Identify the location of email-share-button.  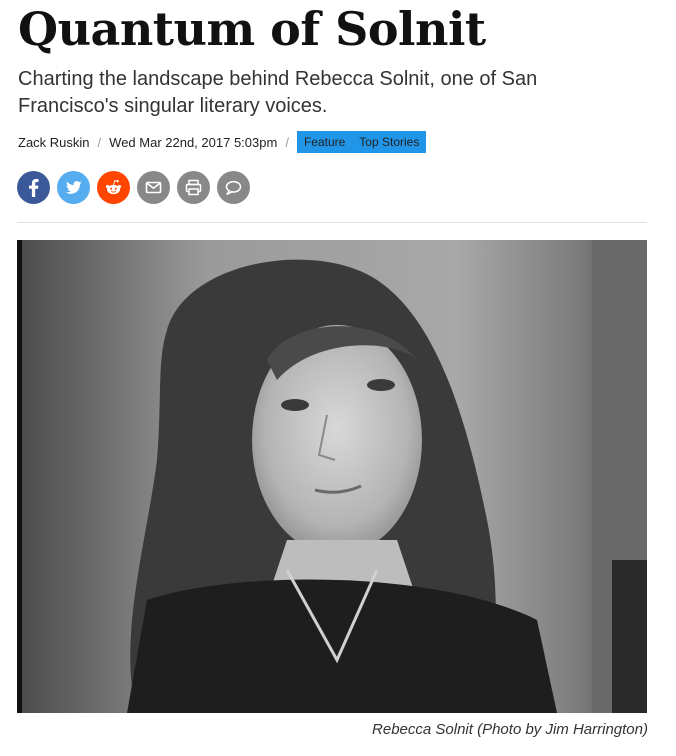
(153, 187).